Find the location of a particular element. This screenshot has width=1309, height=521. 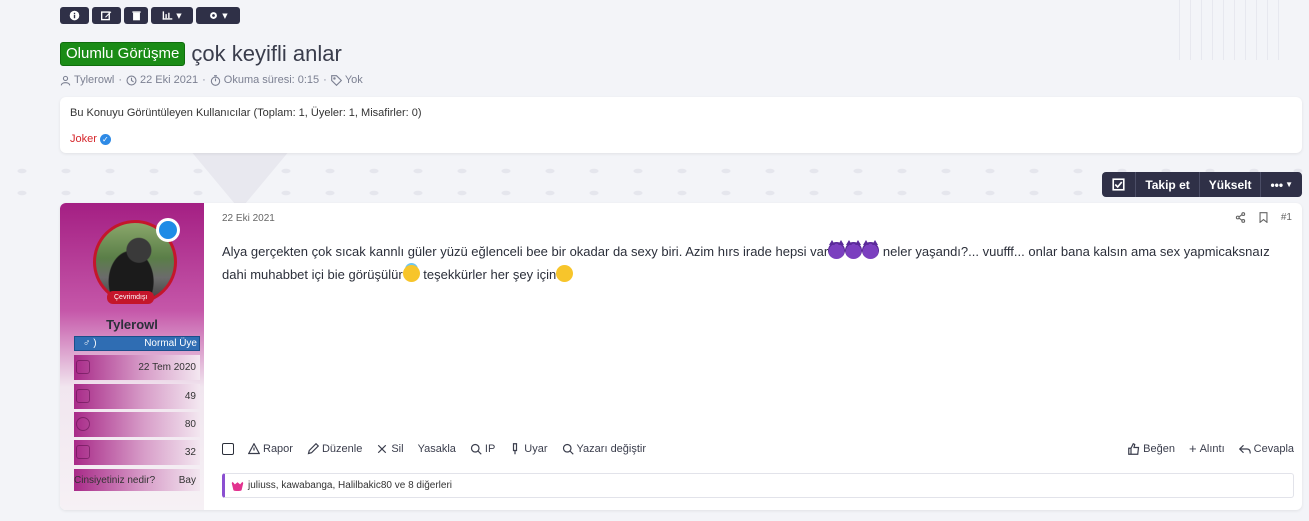

bookmark-icon is located at coordinates (1263, 217).